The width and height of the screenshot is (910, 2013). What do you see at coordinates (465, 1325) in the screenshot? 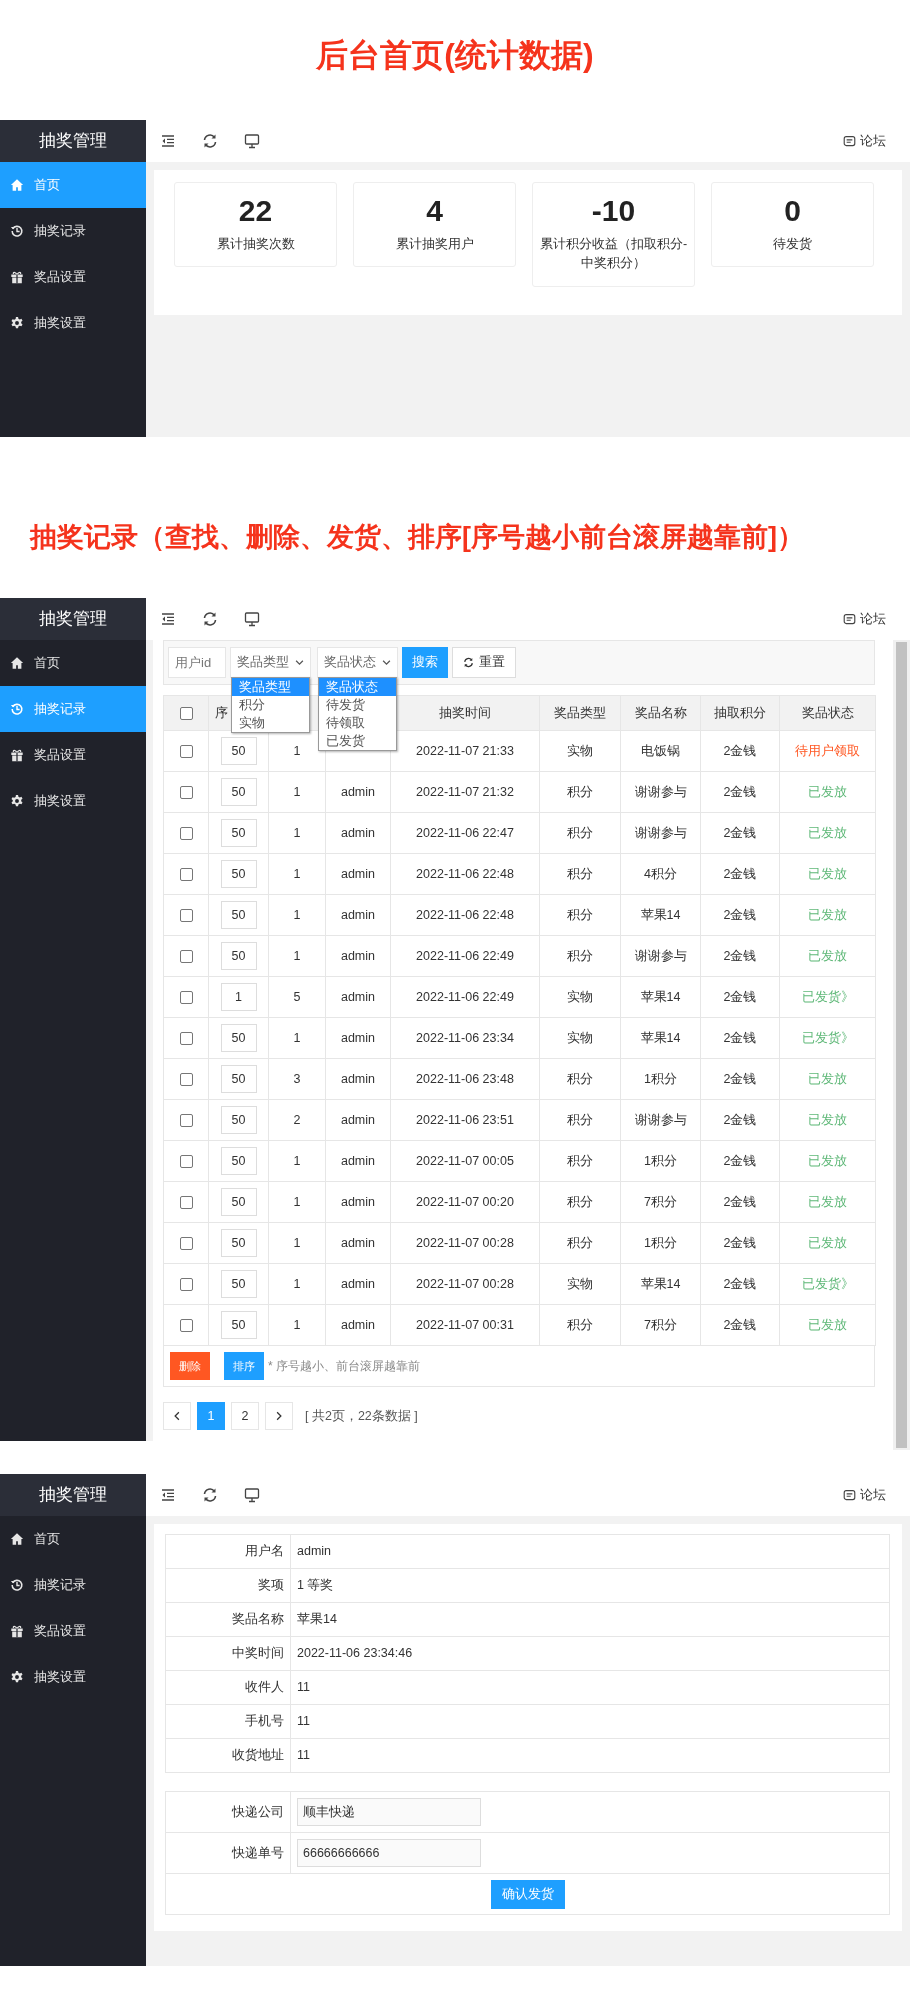
I see `table-cell: 2022-11-07 00:31` at bounding box center [465, 1325].